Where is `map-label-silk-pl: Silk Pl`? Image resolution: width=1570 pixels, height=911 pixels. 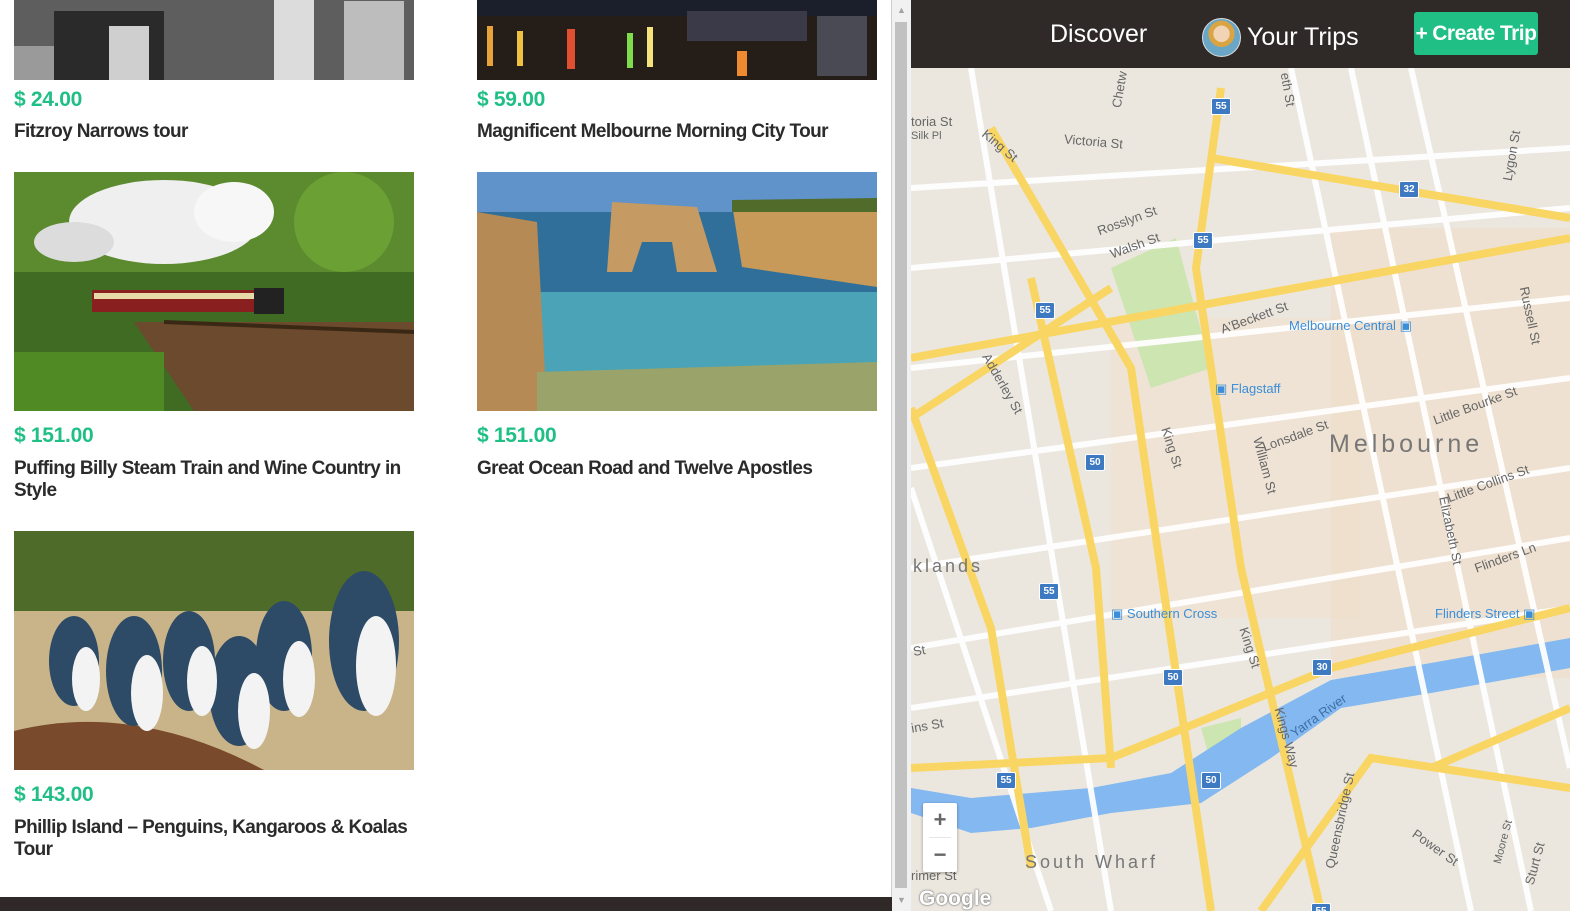 map-label-silk-pl: Silk Pl is located at coordinates (926, 136).